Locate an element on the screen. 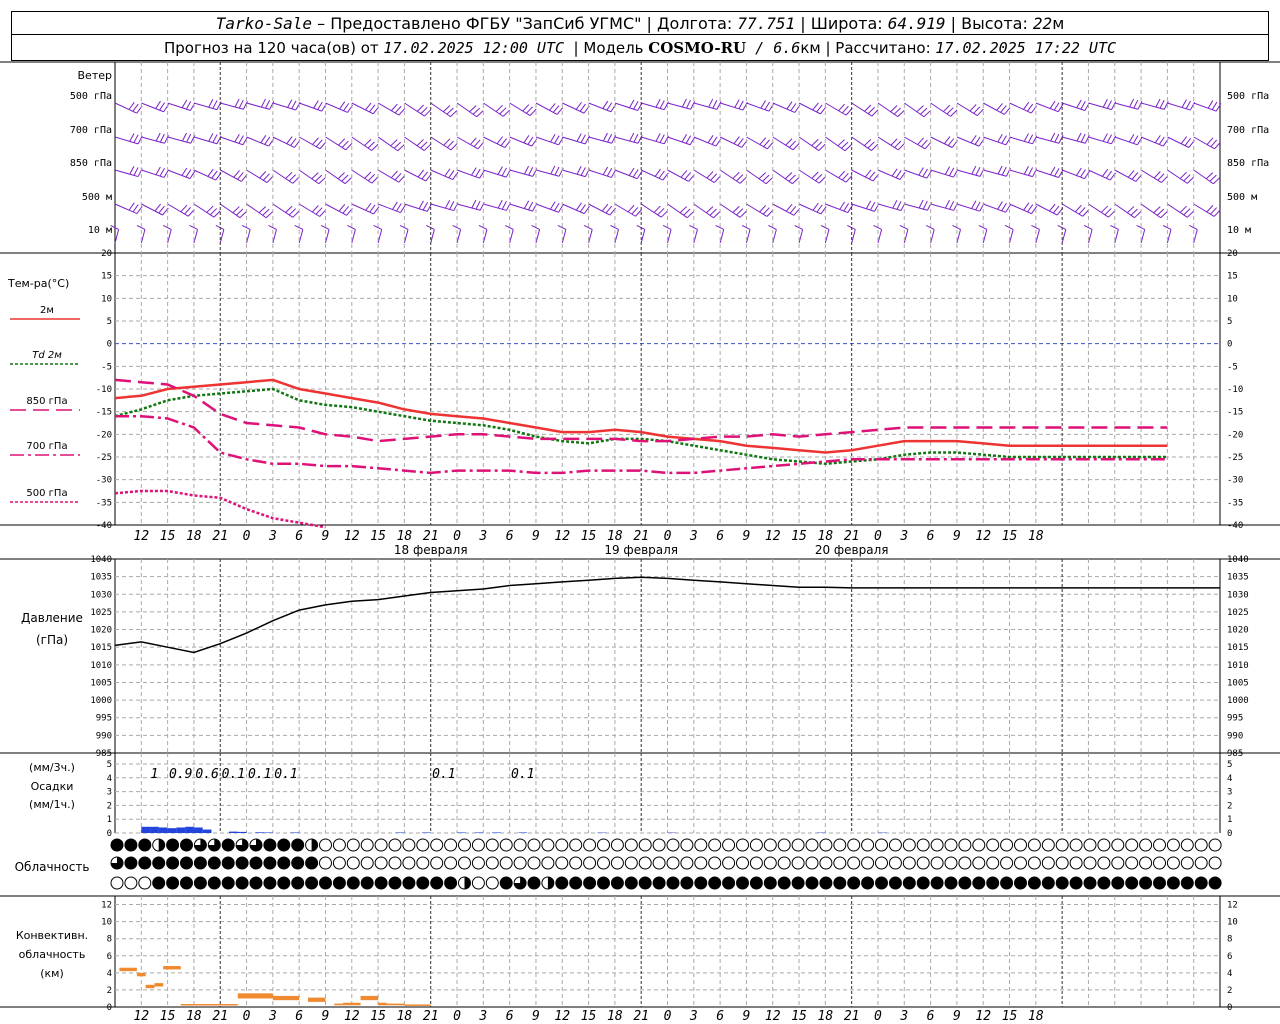  pressure-tick-label-right: 1025 is located at coordinates (1238, 613).